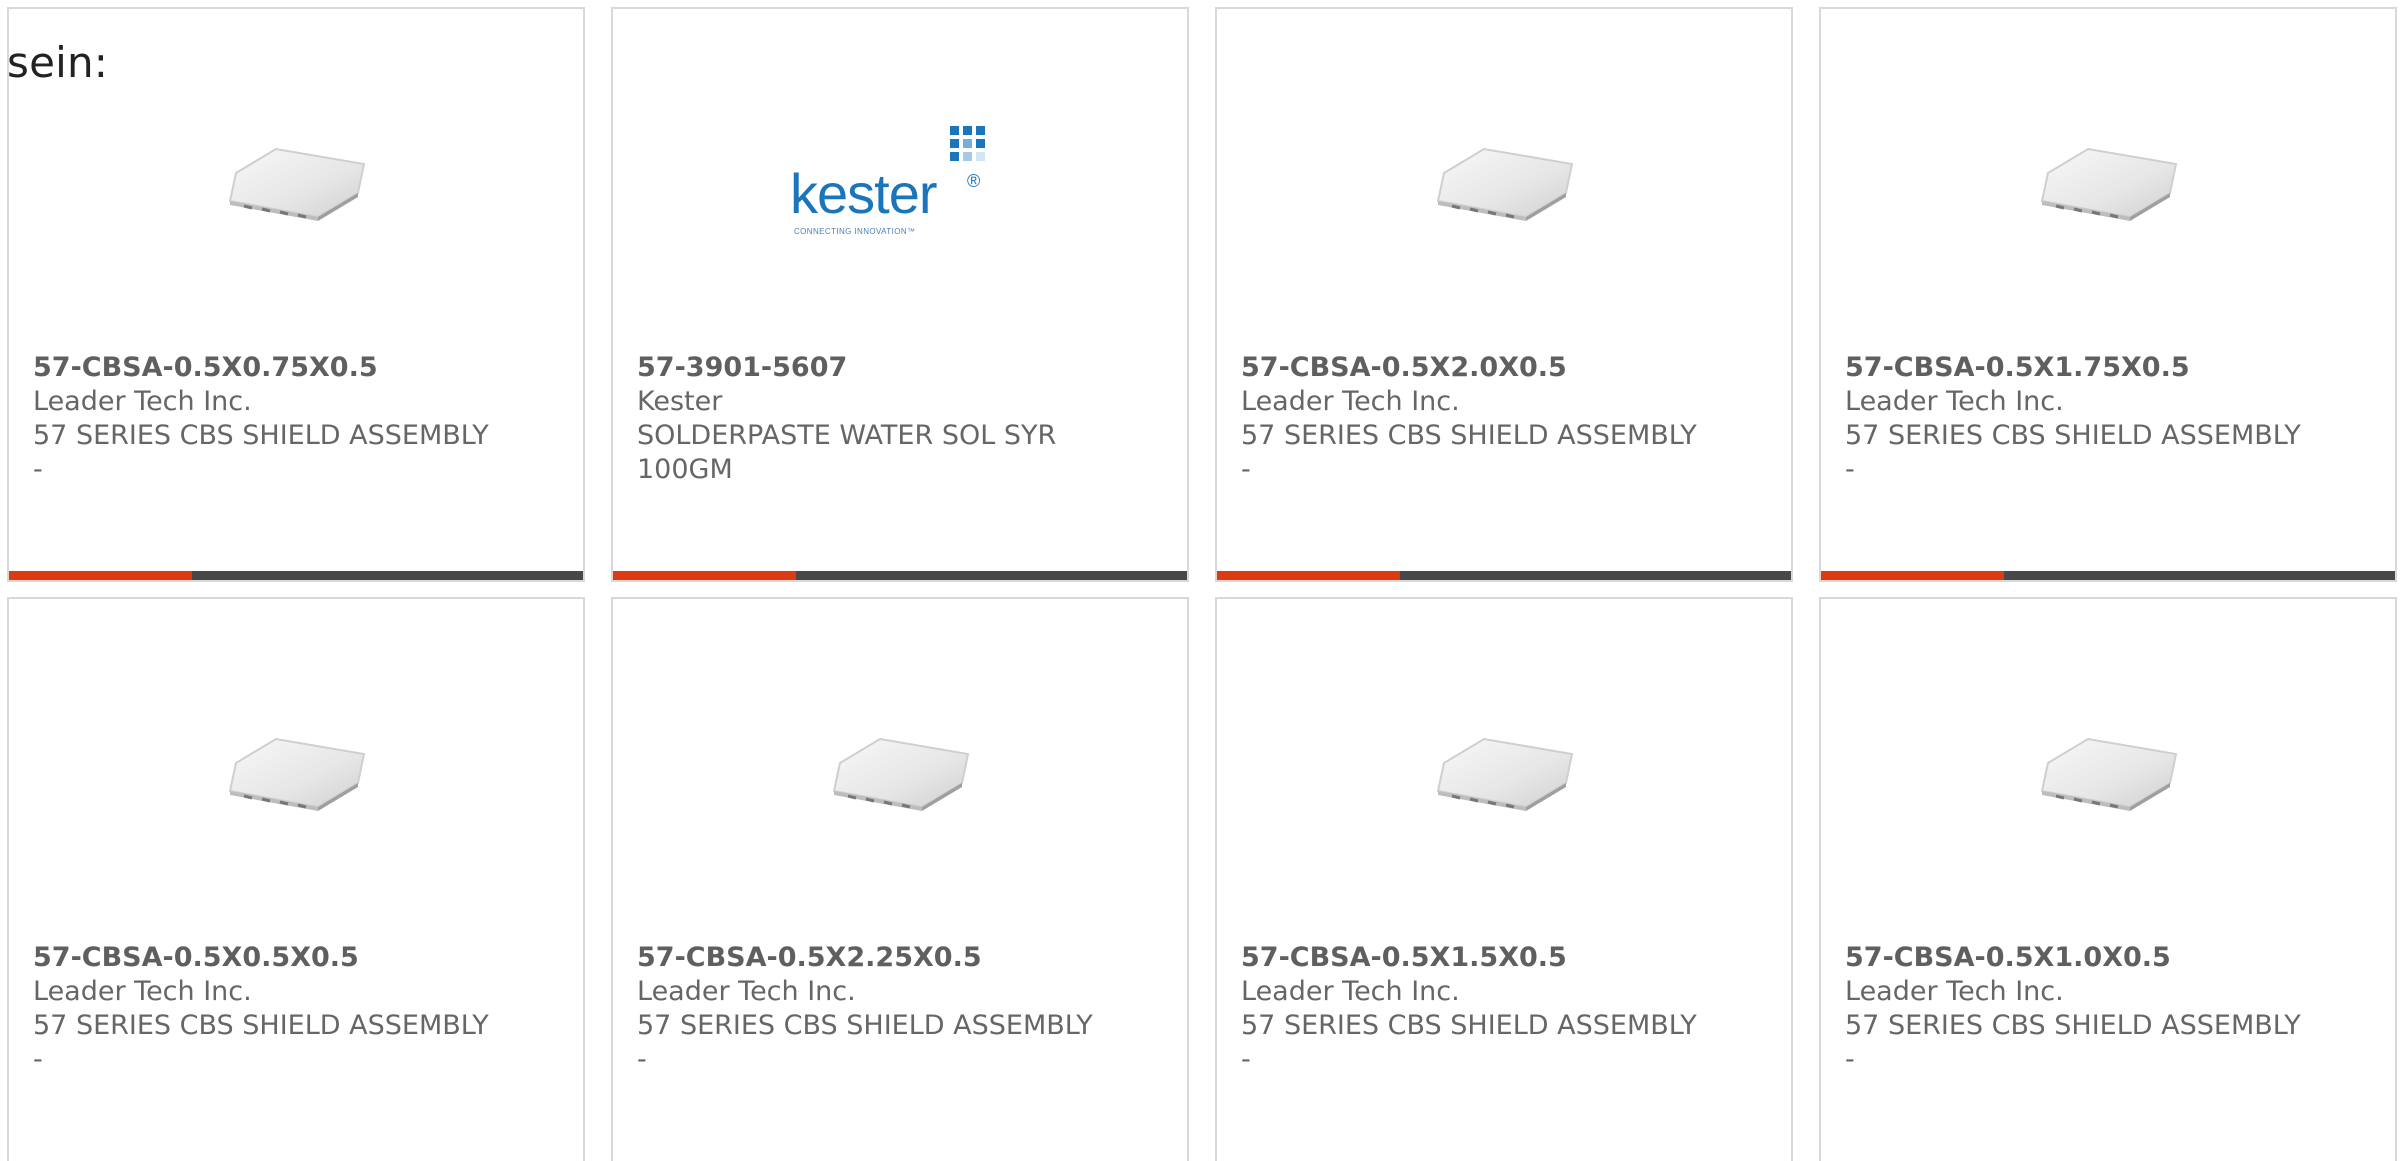  I want to click on part-number: 57-CBSA-0.5X2.25X0.5, so click(887, 958).